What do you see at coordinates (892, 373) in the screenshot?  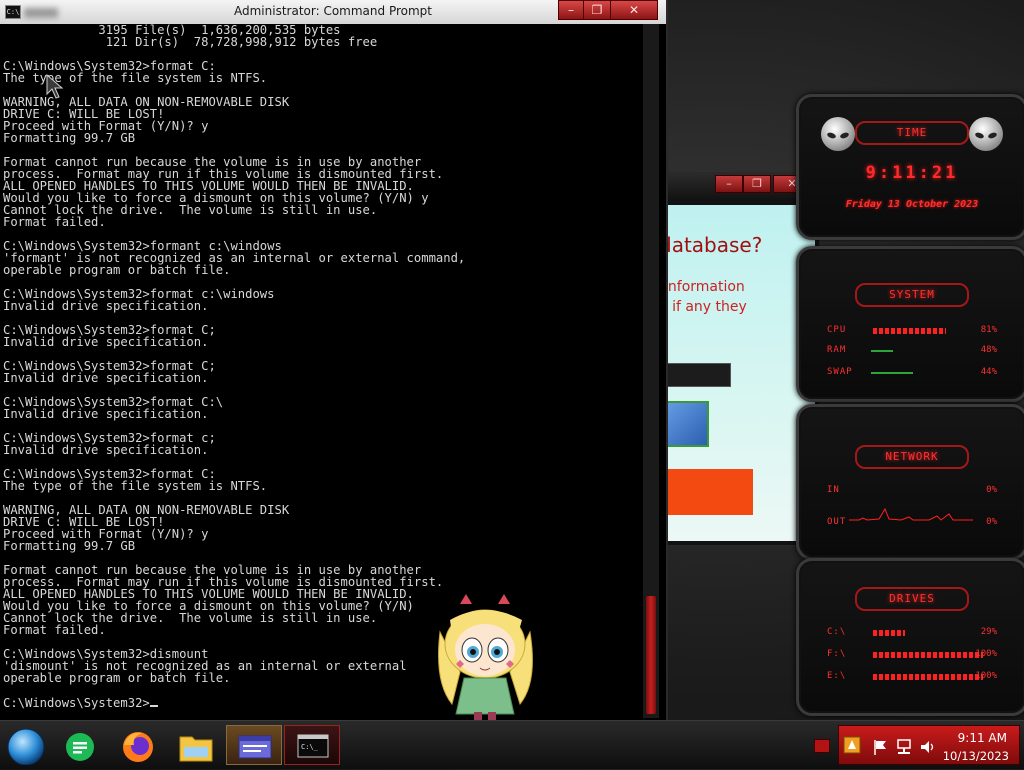 I see `swap-meter` at bounding box center [892, 373].